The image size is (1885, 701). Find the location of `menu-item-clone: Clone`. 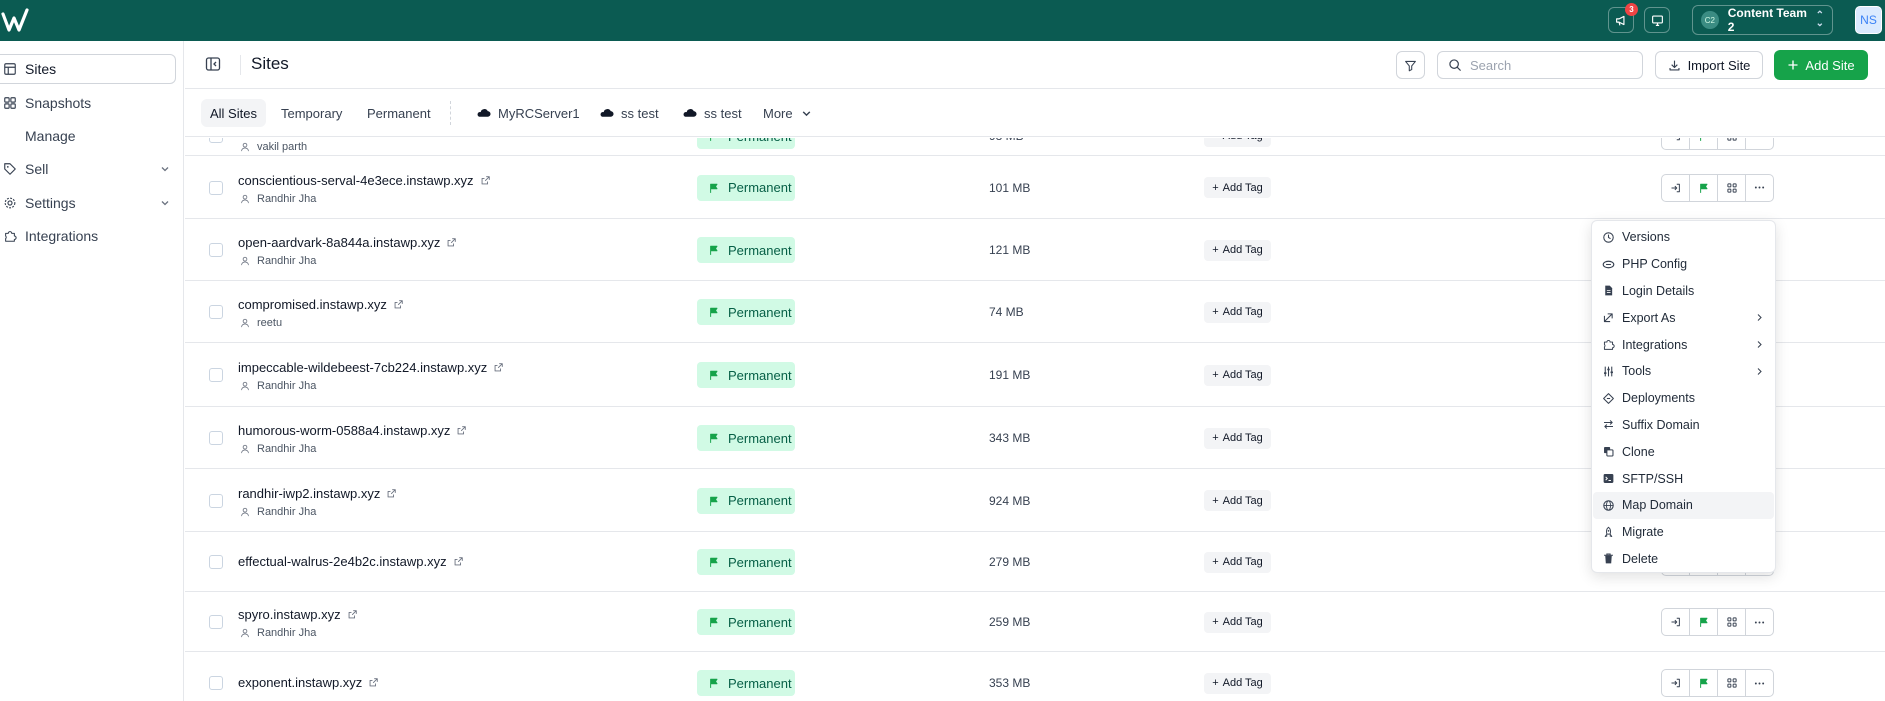

menu-item-clone: Clone is located at coordinates (1683, 451).